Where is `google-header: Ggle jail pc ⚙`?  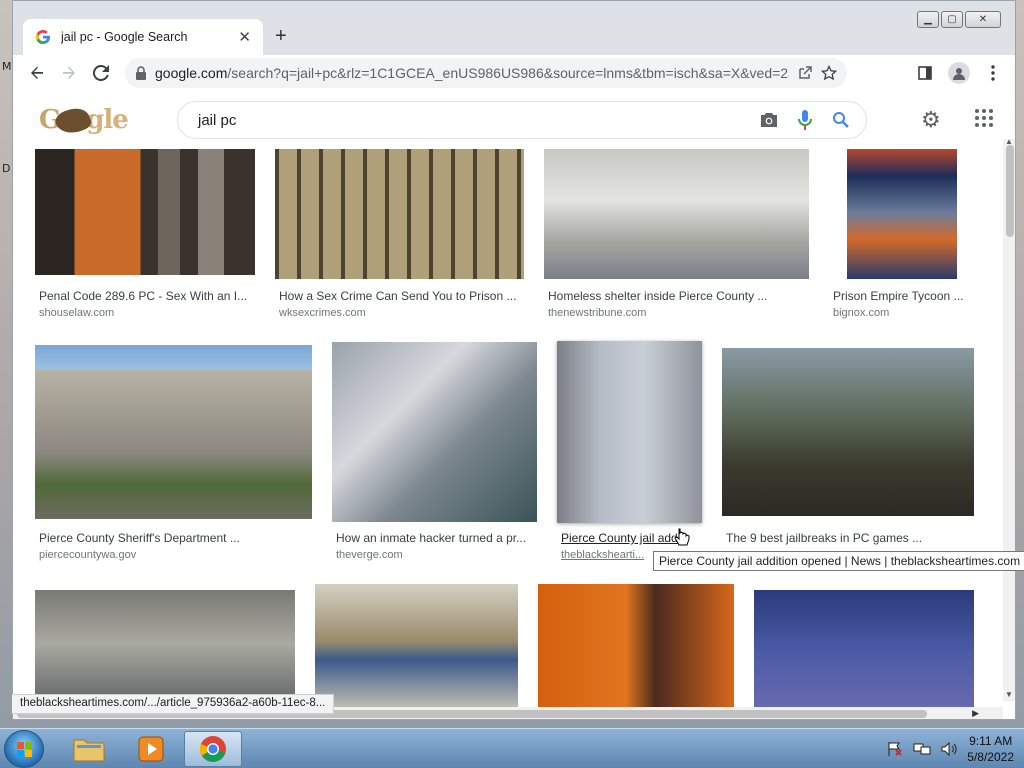 google-header: Ggle jail pc ⚙ is located at coordinates (508, 120).